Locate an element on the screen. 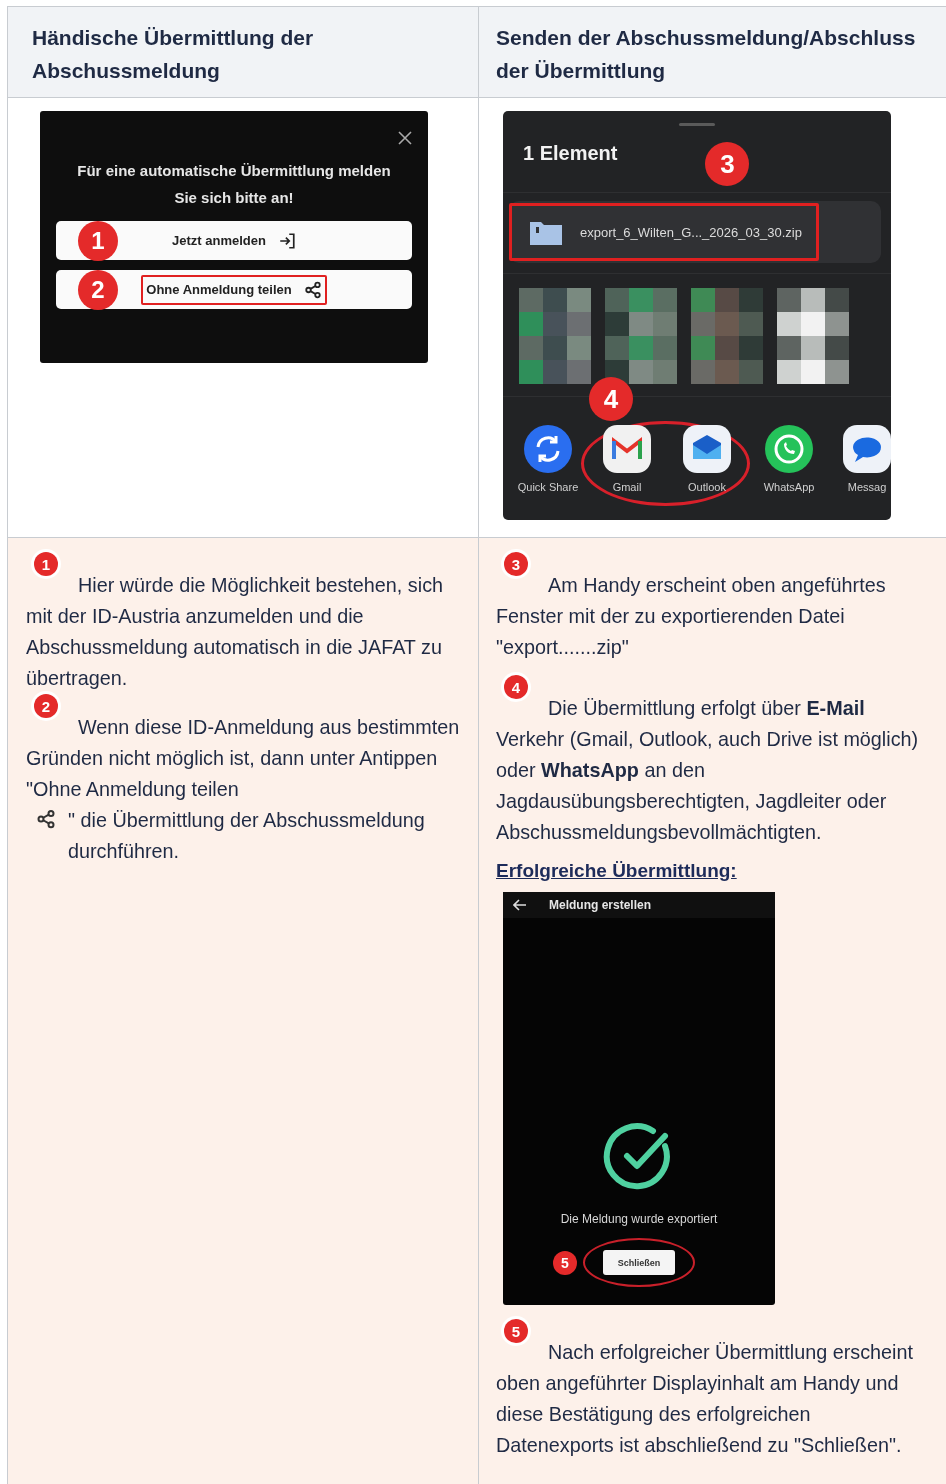 Image resolution: width=946 pixels, height=1484 pixels. app-button: Gmail is located at coordinates (627, 459).